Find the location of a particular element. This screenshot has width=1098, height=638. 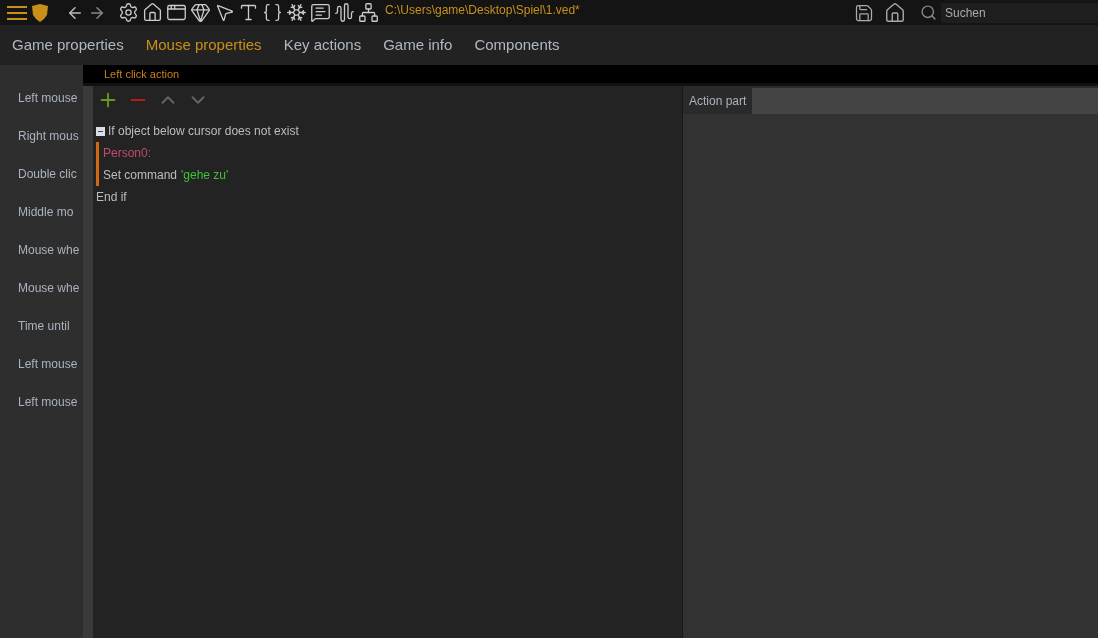

dialog-title: Left click action is located at coordinates (142, 74).